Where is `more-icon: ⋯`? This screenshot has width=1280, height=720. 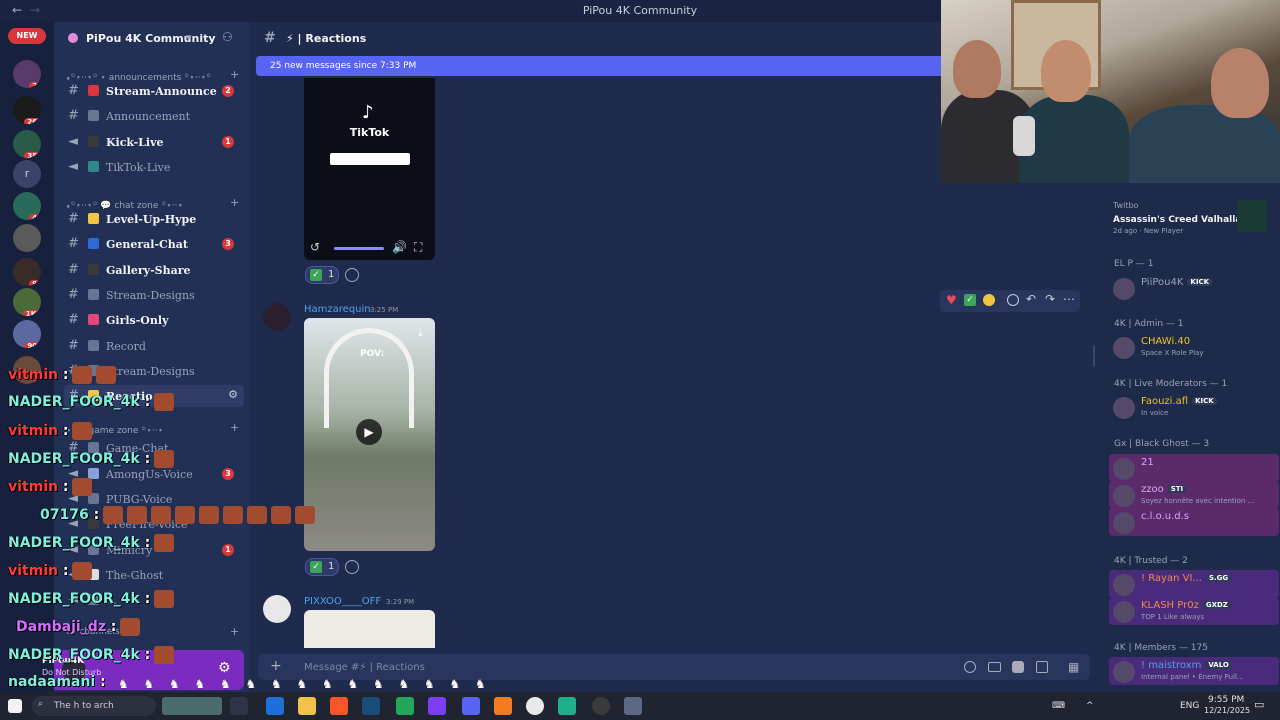
more-icon: ⋯ is located at coordinates (1069, 299).